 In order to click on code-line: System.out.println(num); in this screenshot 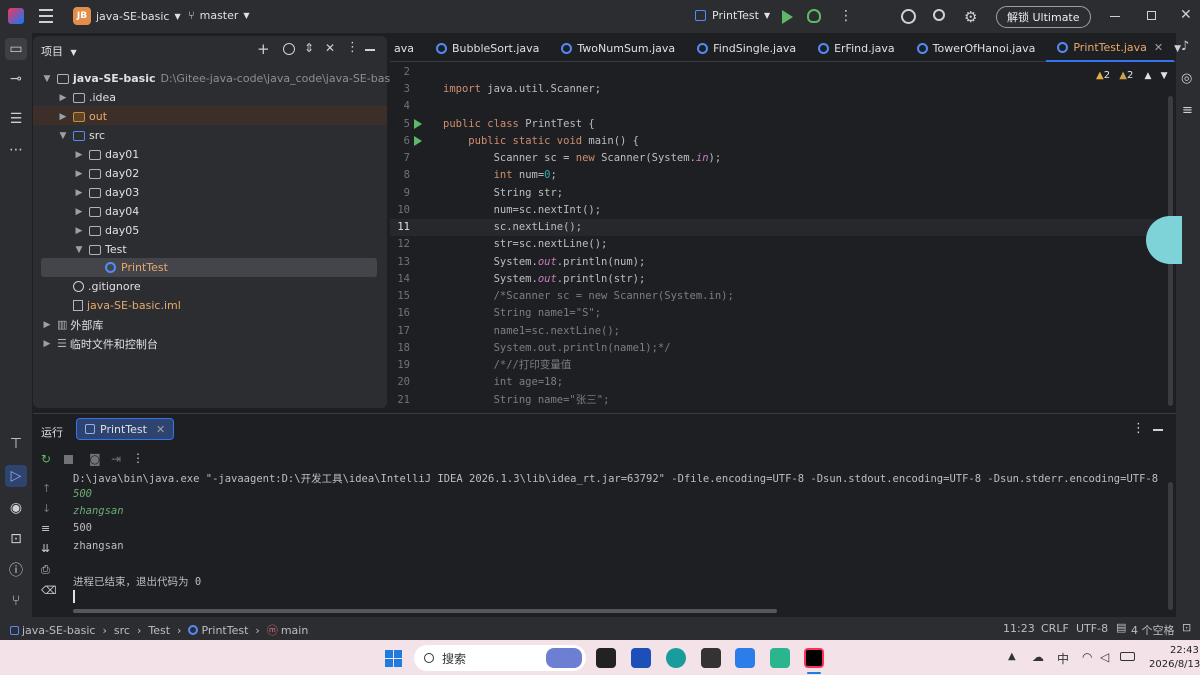, I will do `click(783, 262)`.